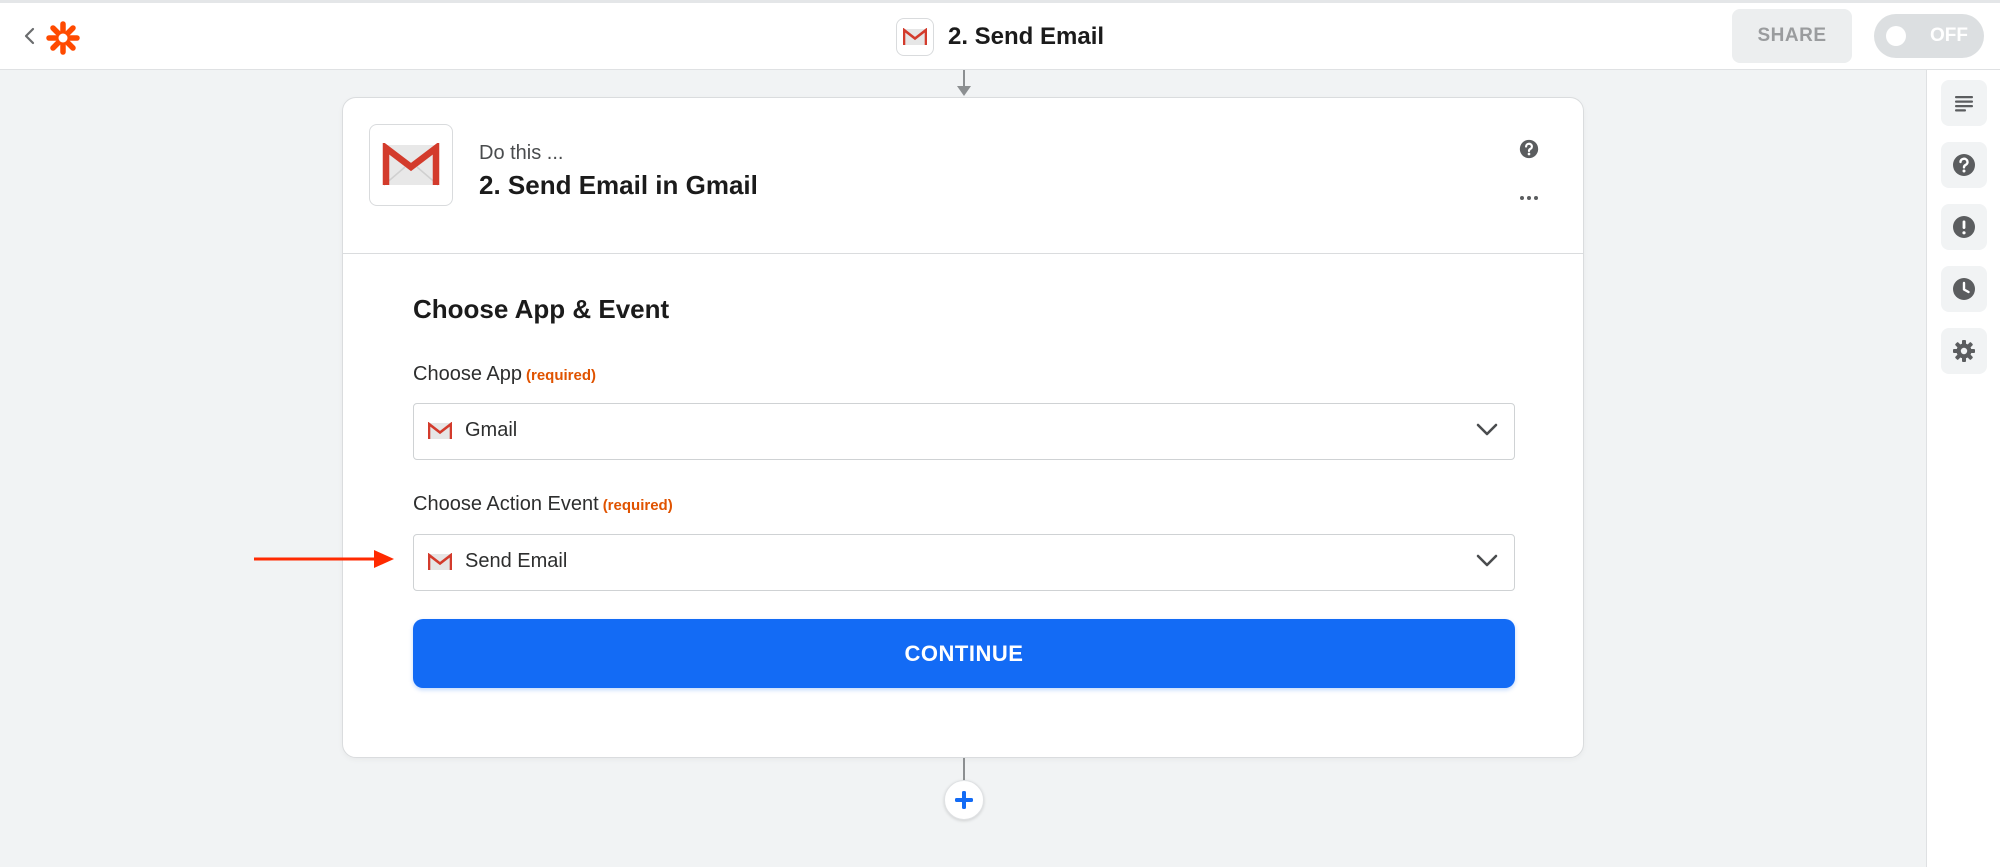 This screenshot has height=867, width=2000. I want to click on plus-icon, so click(964, 800).